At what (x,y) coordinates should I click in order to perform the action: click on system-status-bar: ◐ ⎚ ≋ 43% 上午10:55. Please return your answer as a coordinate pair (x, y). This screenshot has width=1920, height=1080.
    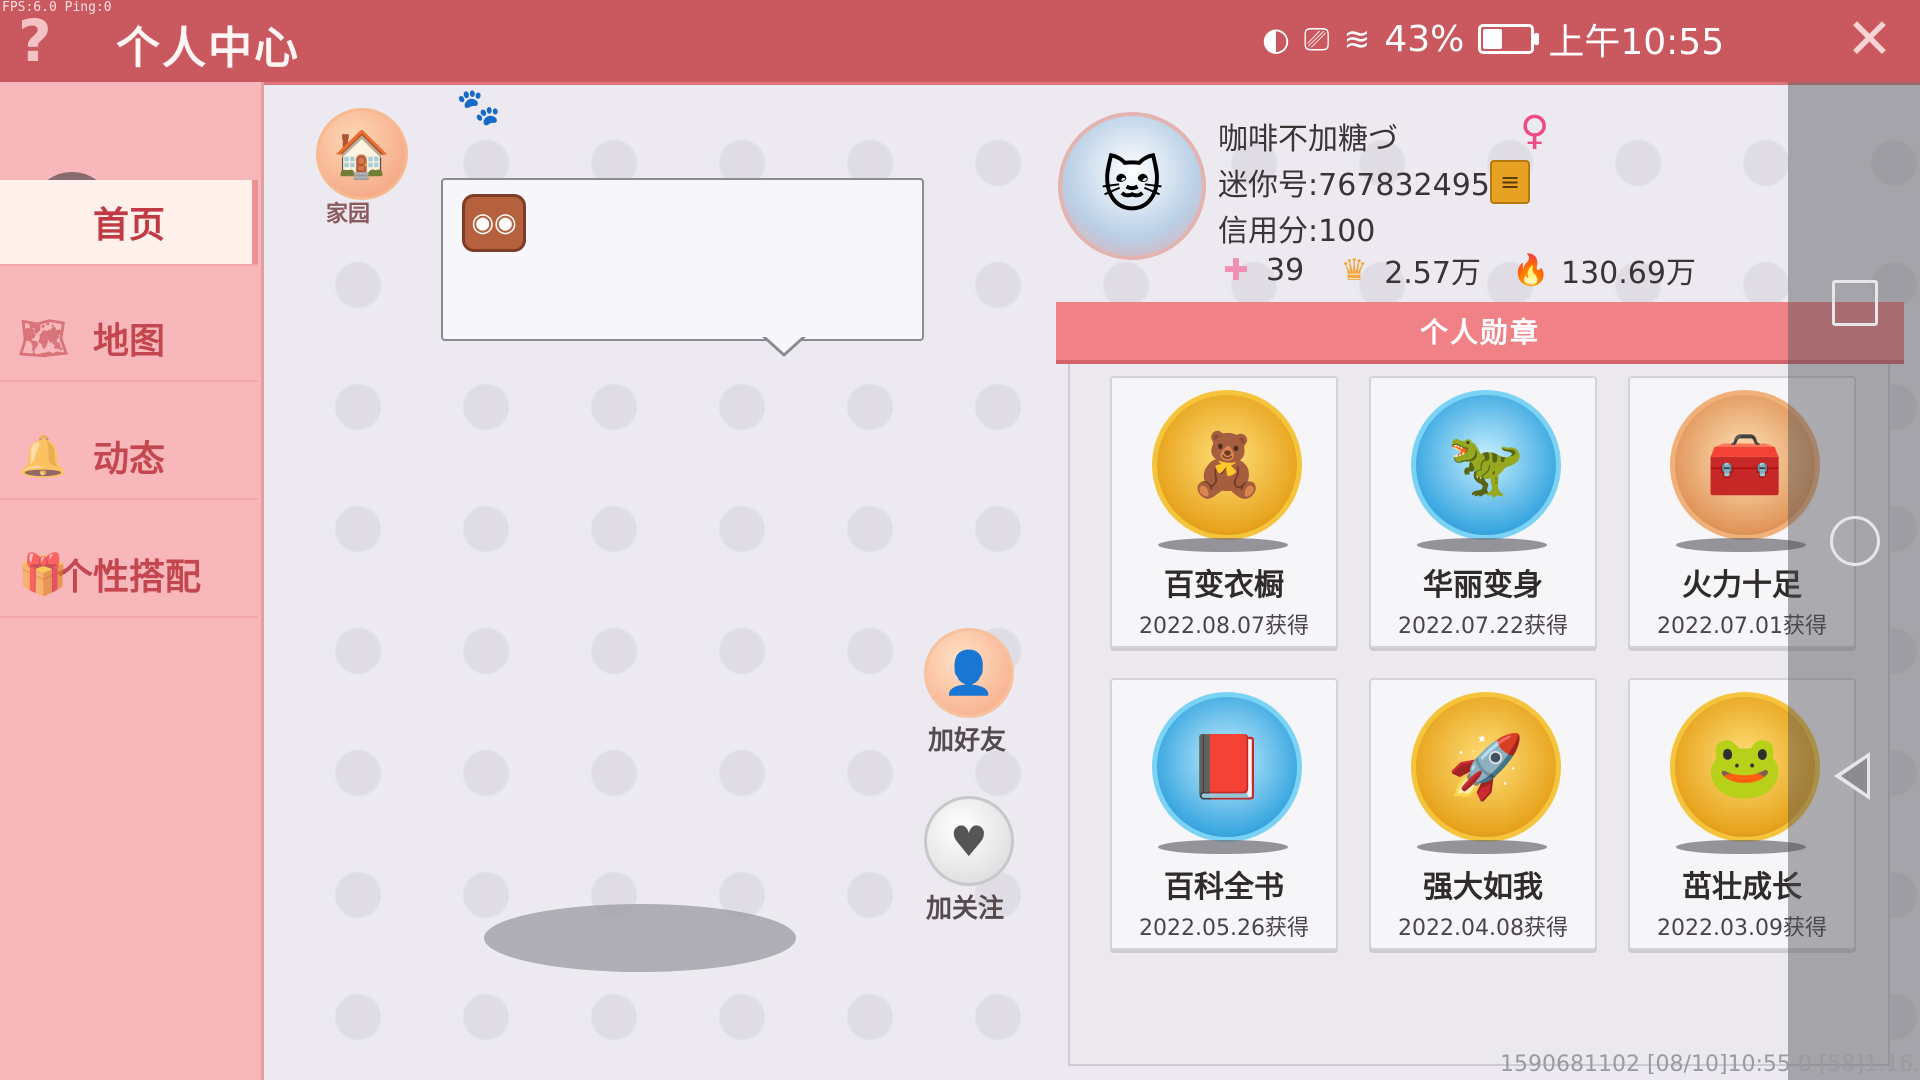
    Looking at the image, I should click on (1493, 39).